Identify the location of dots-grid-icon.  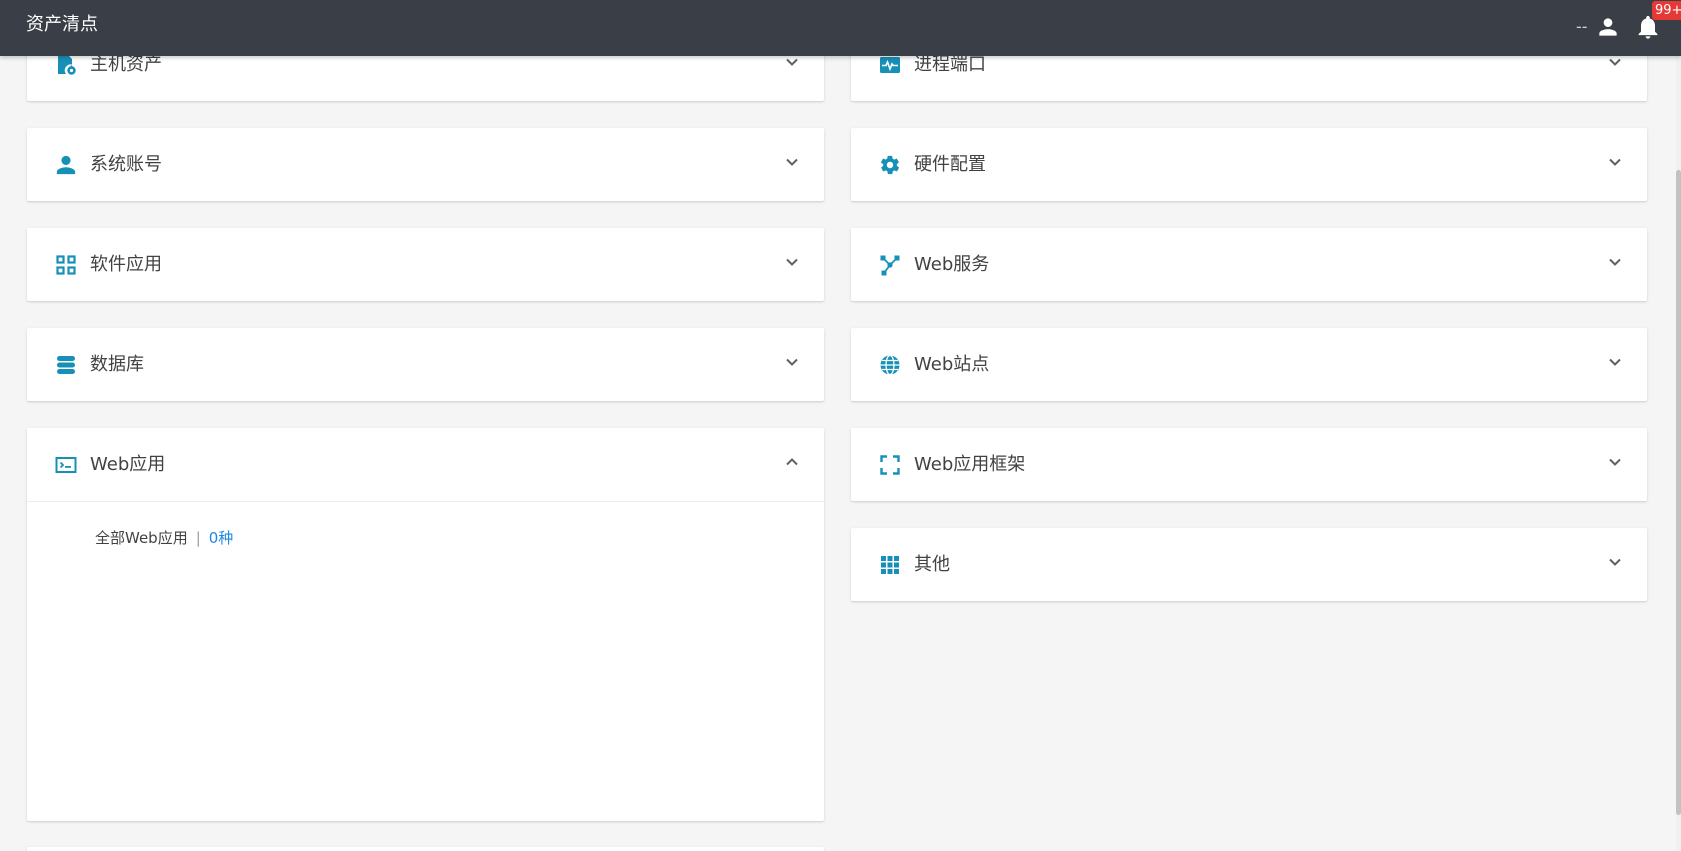
(890, 565).